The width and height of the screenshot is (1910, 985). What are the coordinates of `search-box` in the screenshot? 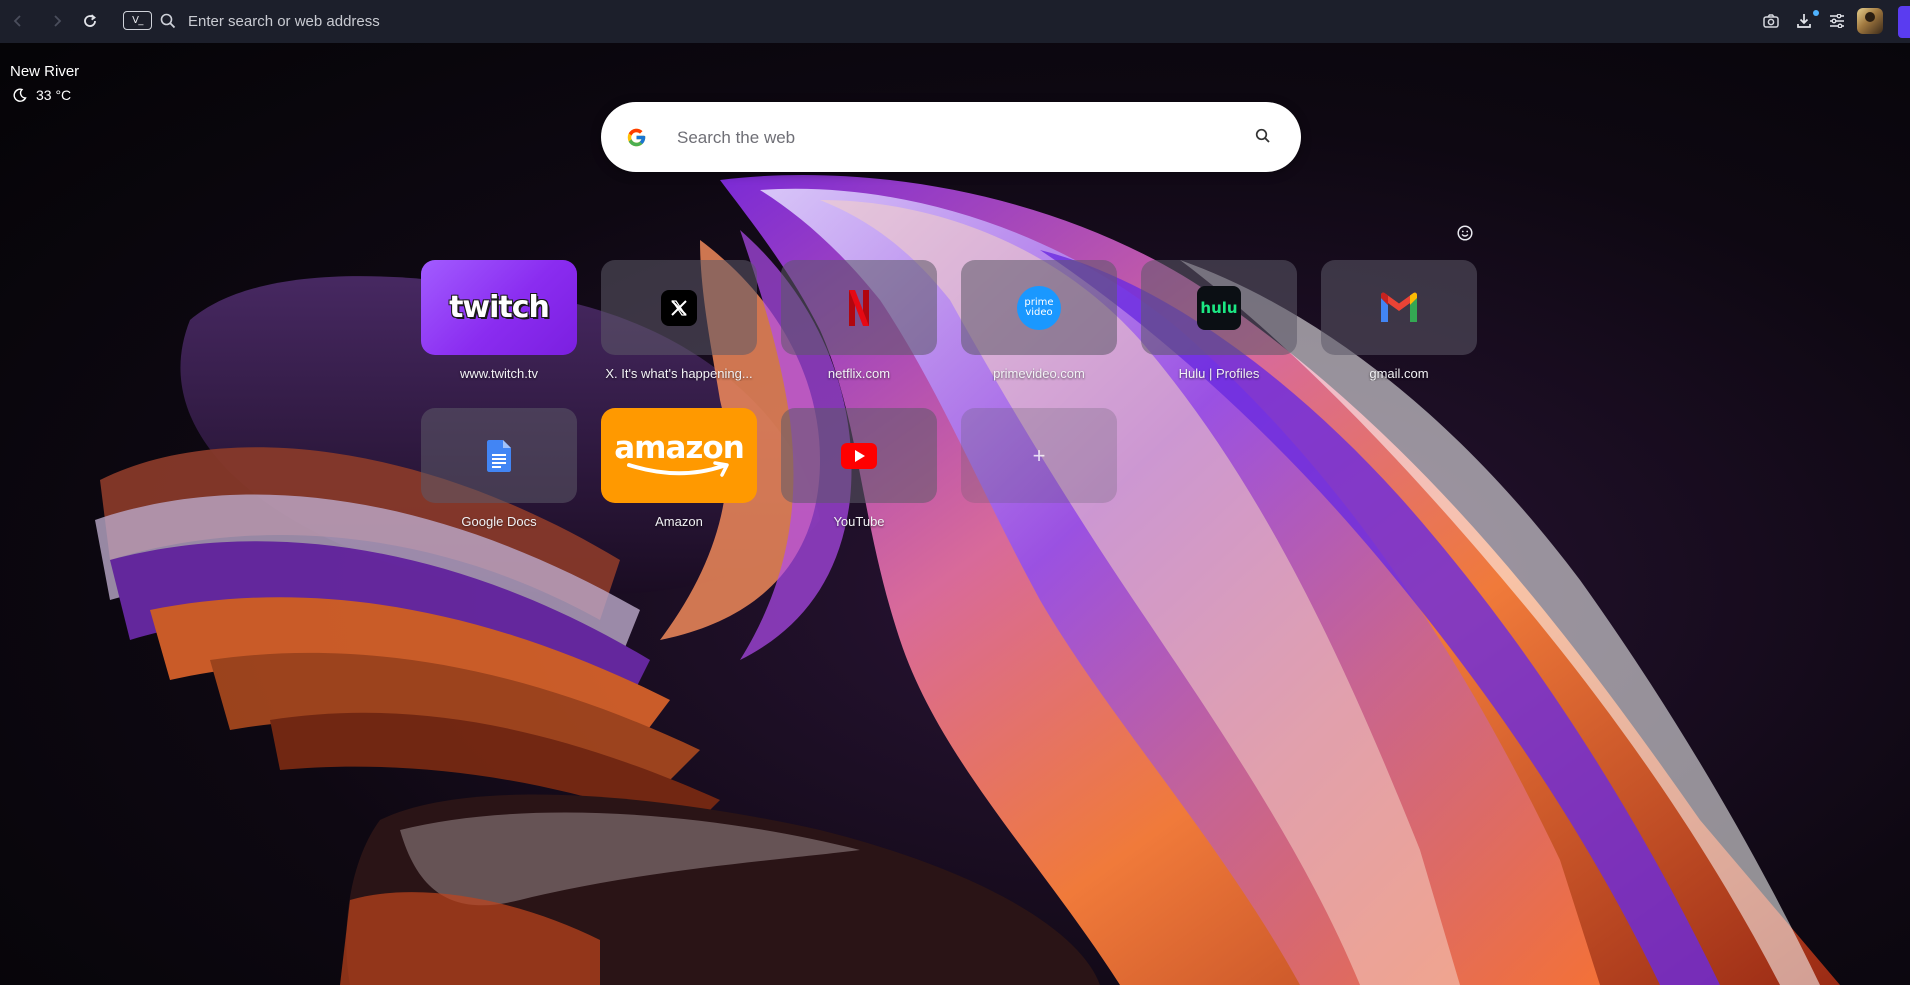 It's located at (951, 137).